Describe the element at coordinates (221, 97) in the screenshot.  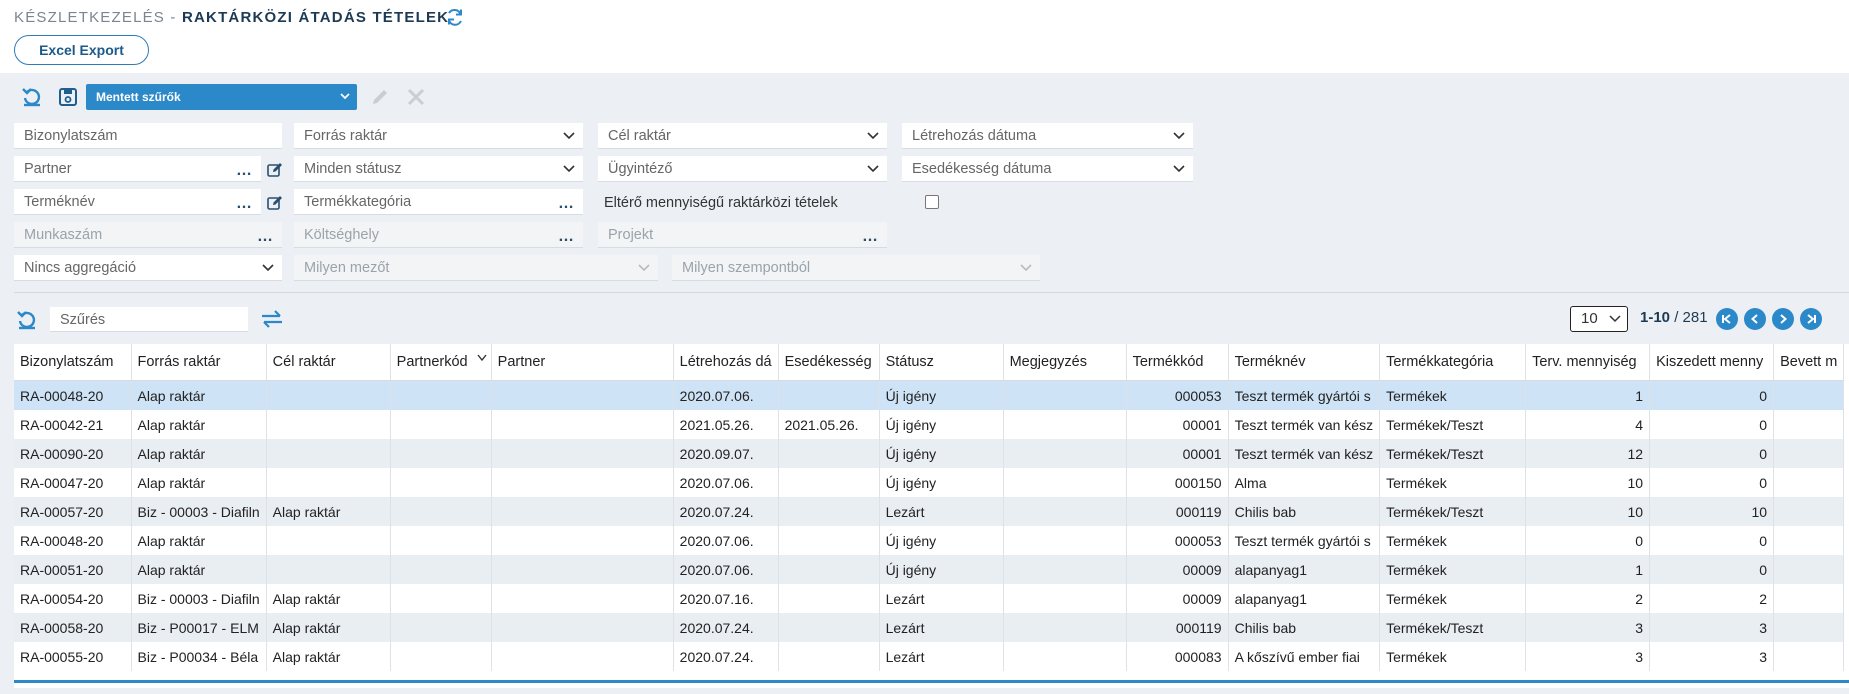
I see `saved-filters-dropdown: Mentett szűrők` at that location.